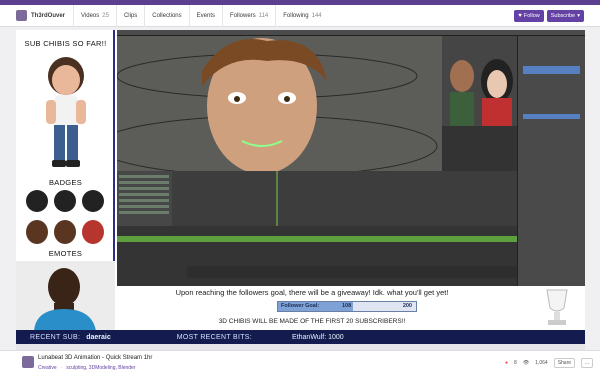  I want to click on channel-name: Th3rdOuver, so click(48, 16).